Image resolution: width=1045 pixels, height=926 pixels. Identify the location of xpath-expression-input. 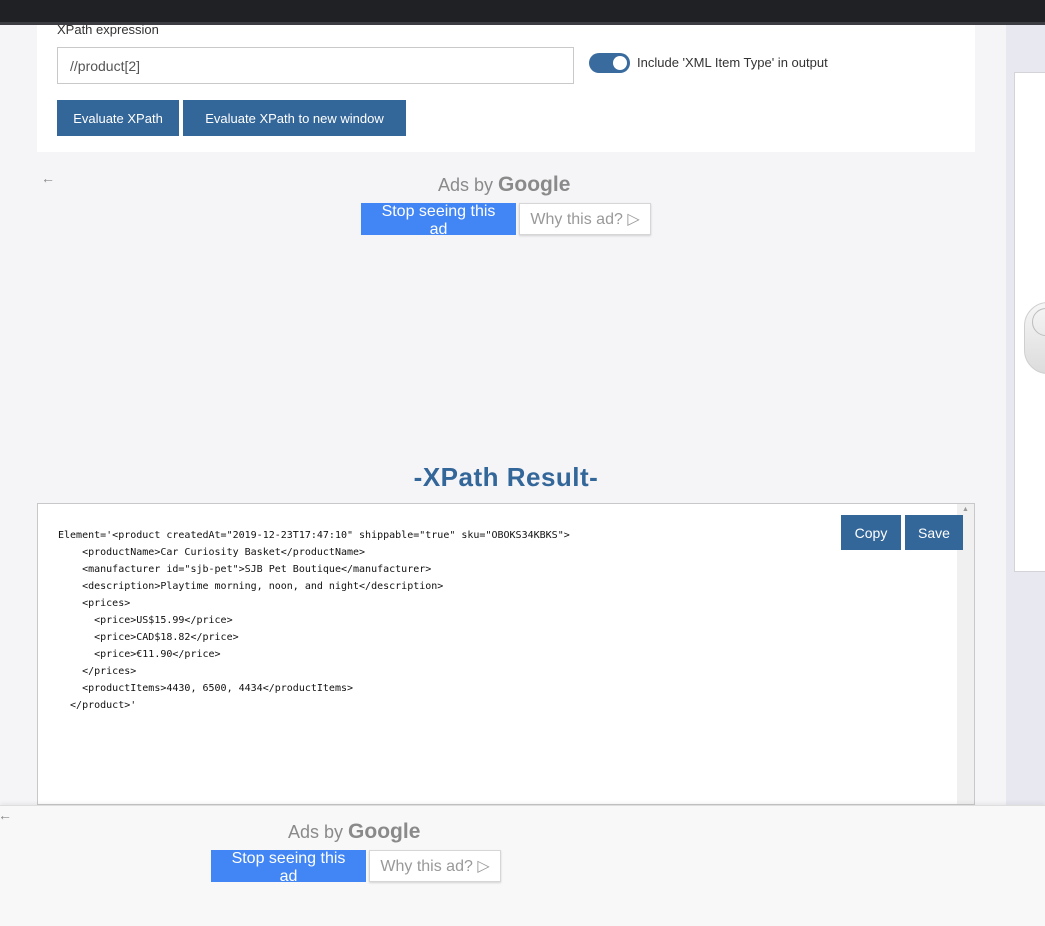
(315, 65).